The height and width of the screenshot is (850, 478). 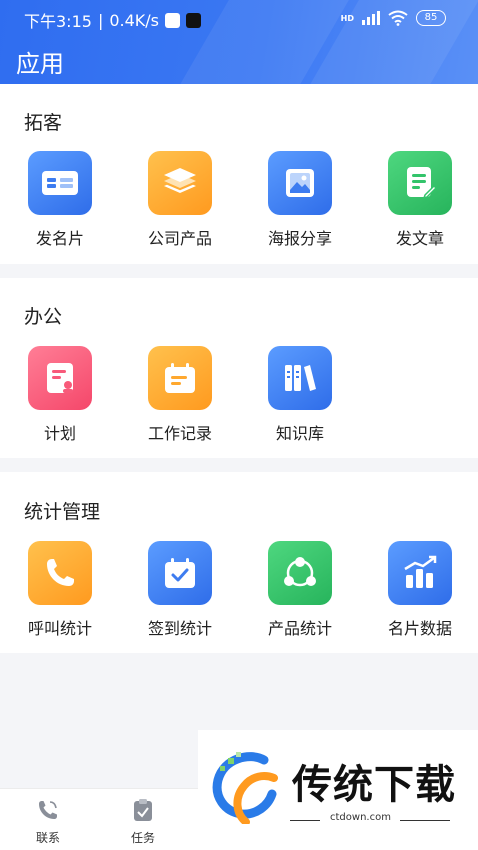 What do you see at coordinates (299, 628) in the screenshot?
I see `app-label: 产品统计` at bounding box center [299, 628].